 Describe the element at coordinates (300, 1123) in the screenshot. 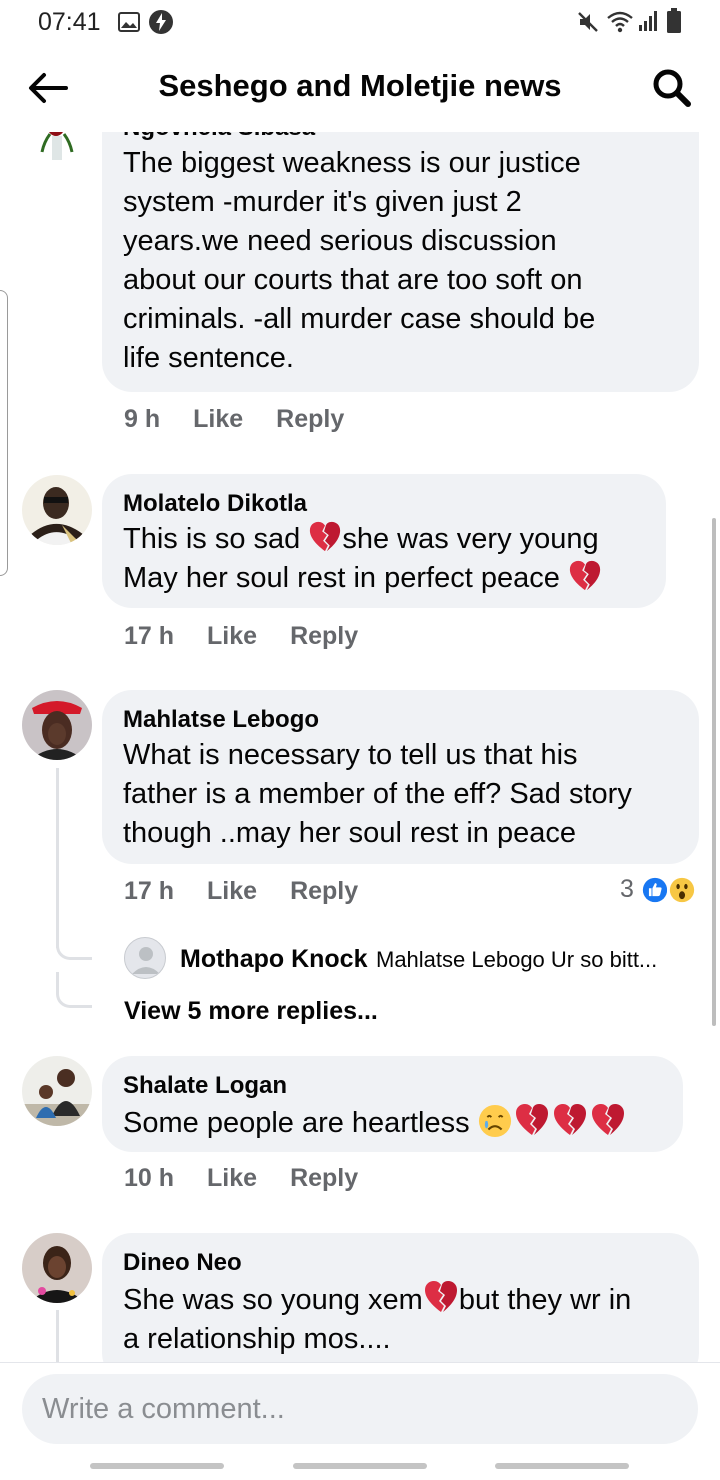

I see `comment-text-part: Some people are heartless` at that location.